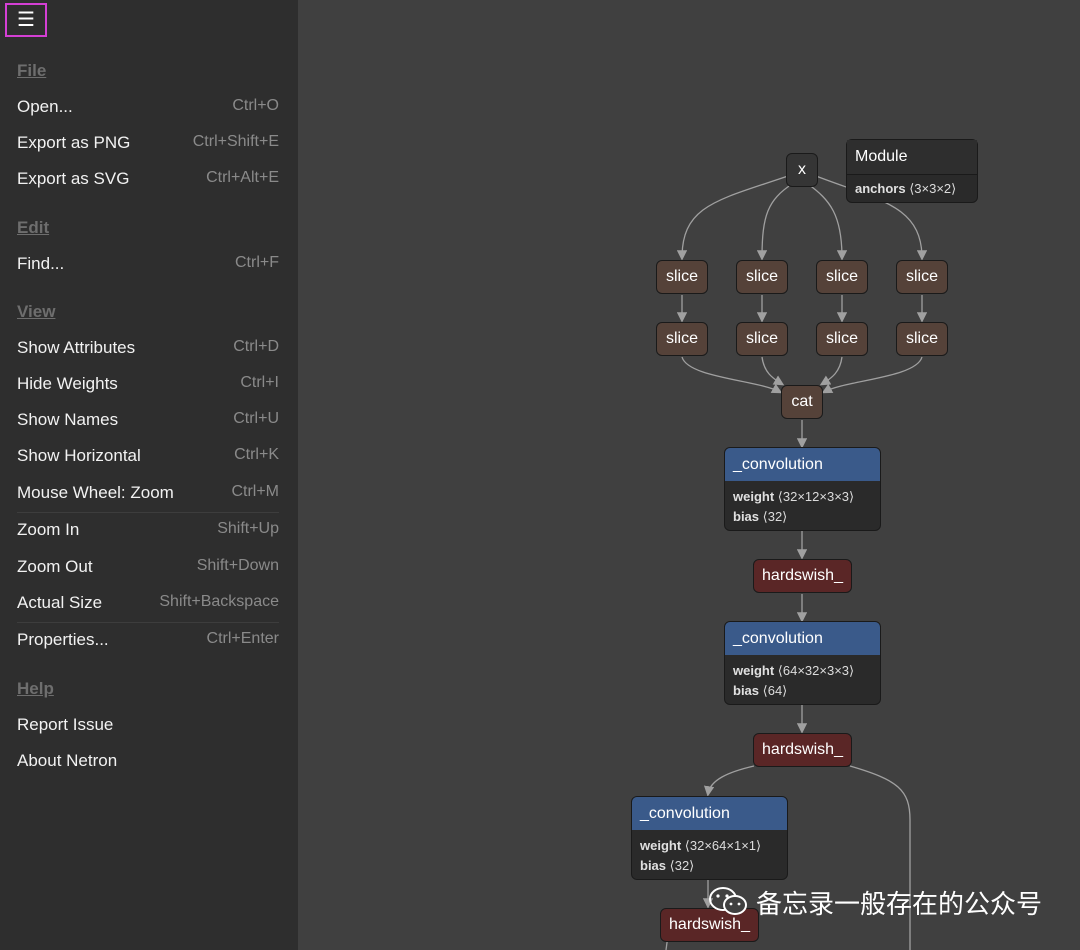 This screenshot has height=950, width=1080. What do you see at coordinates (149, 143) in the screenshot?
I see `menu-item-export-png: Export as PNG Ctrl+Shift+E` at bounding box center [149, 143].